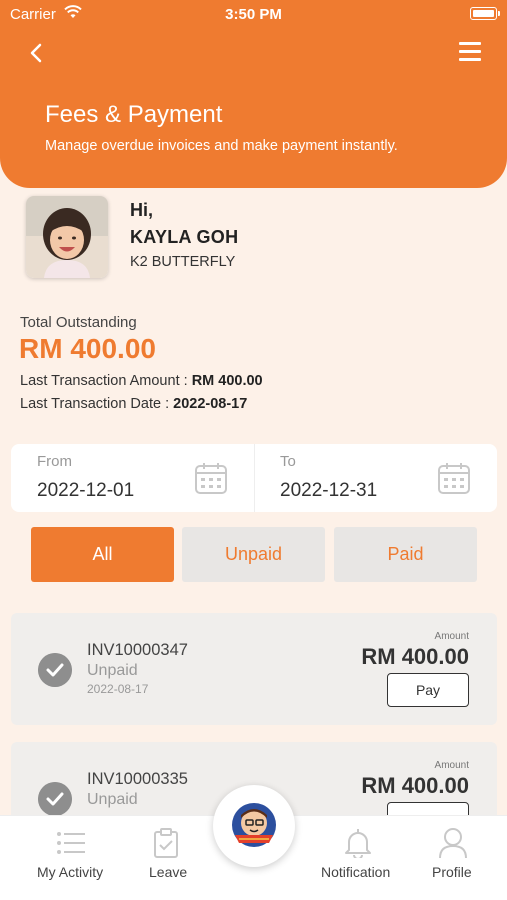 The width and height of the screenshot is (507, 900). Describe the element at coordinates (137, 779) in the screenshot. I see `invoice-number: INV10000335` at that location.